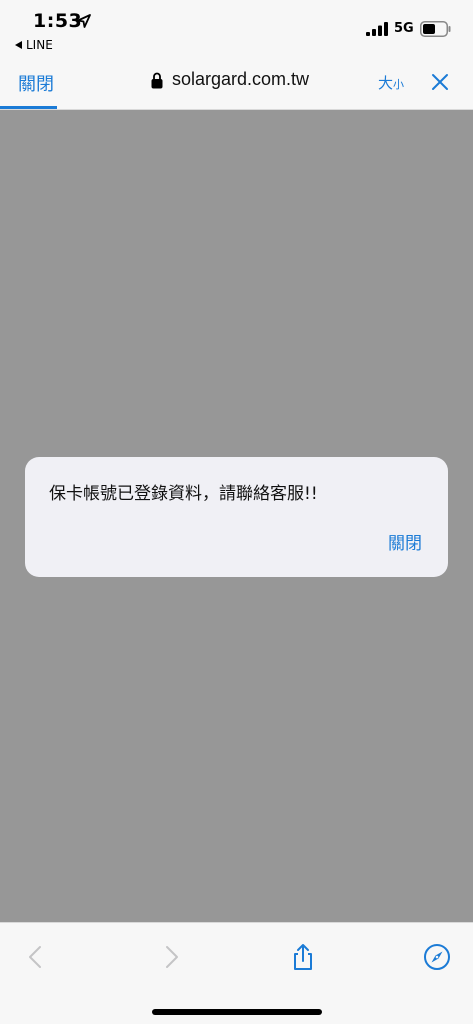 The height and width of the screenshot is (1024, 473). Describe the element at coordinates (28, 107) in the screenshot. I see `close-tab-indicator` at that location.